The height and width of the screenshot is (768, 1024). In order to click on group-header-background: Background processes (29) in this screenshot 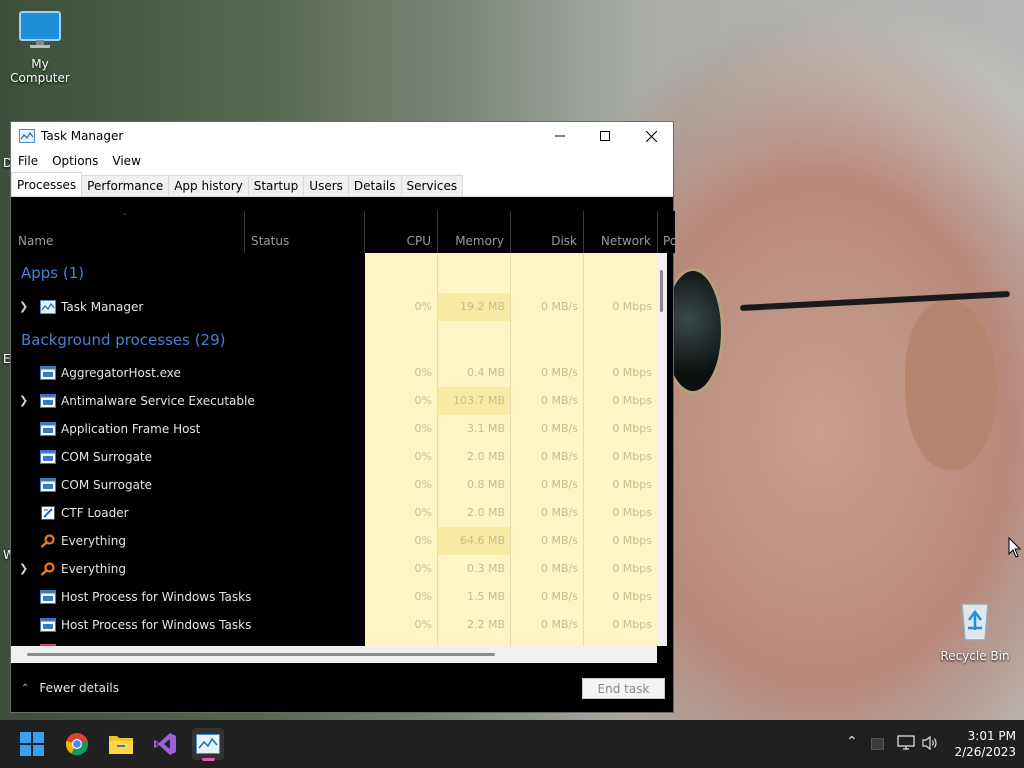, I will do `click(339, 340)`.